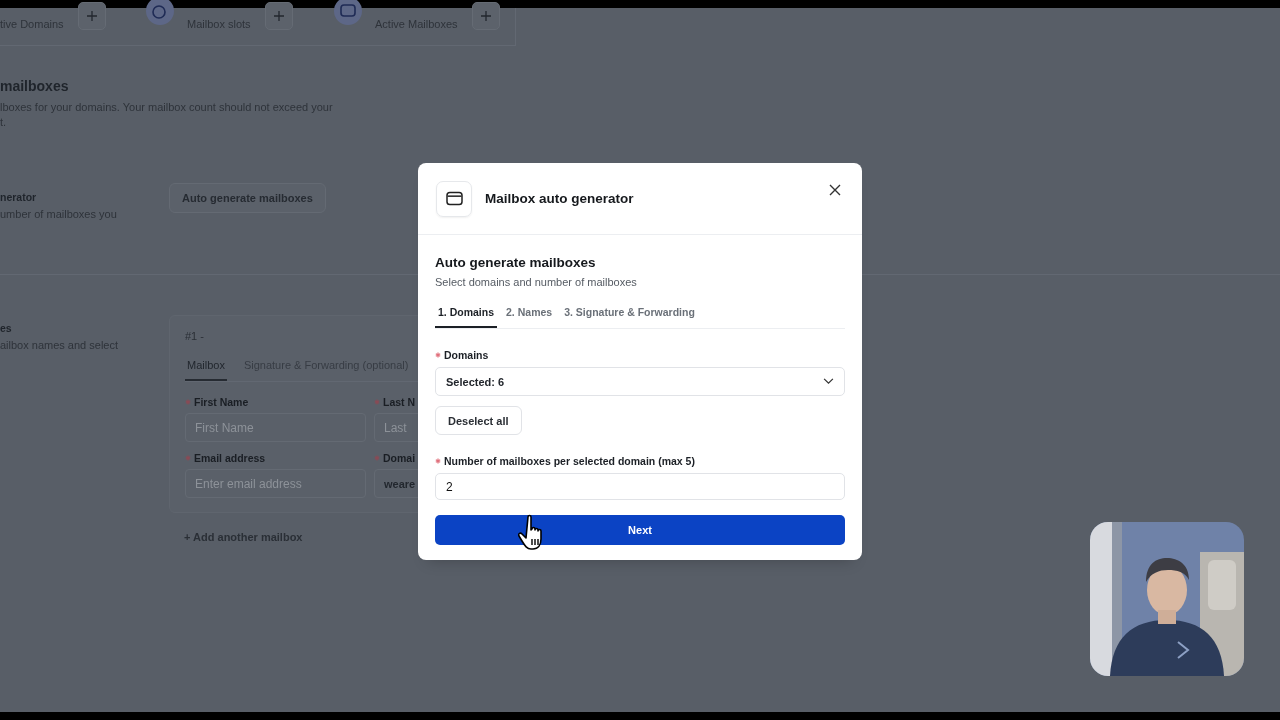 This screenshot has height=720, width=1280. What do you see at coordinates (629, 315) in the screenshot?
I see `step-tab: 3. Signature & Forwarding` at bounding box center [629, 315].